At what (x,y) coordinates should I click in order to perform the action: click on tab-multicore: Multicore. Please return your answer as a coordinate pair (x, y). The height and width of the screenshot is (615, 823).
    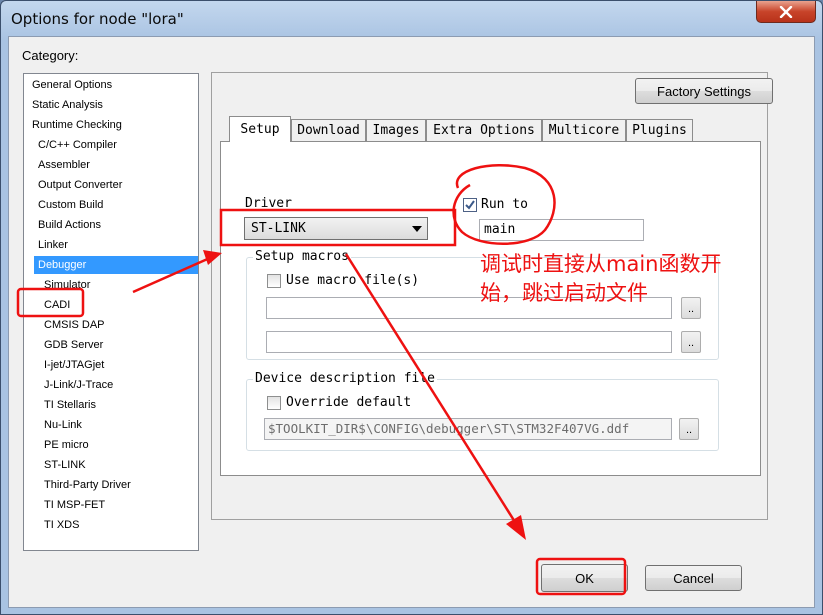
    Looking at the image, I should click on (584, 130).